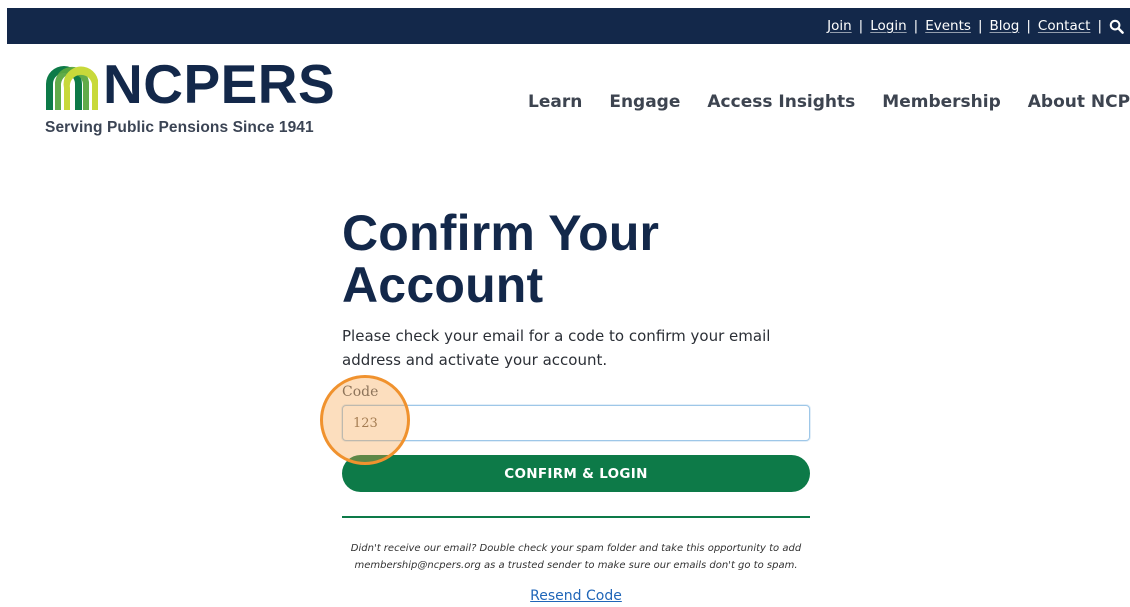 The height and width of the screenshot is (607, 1130). I want to click on nav-item-learn: Learn, so click(555, 102).